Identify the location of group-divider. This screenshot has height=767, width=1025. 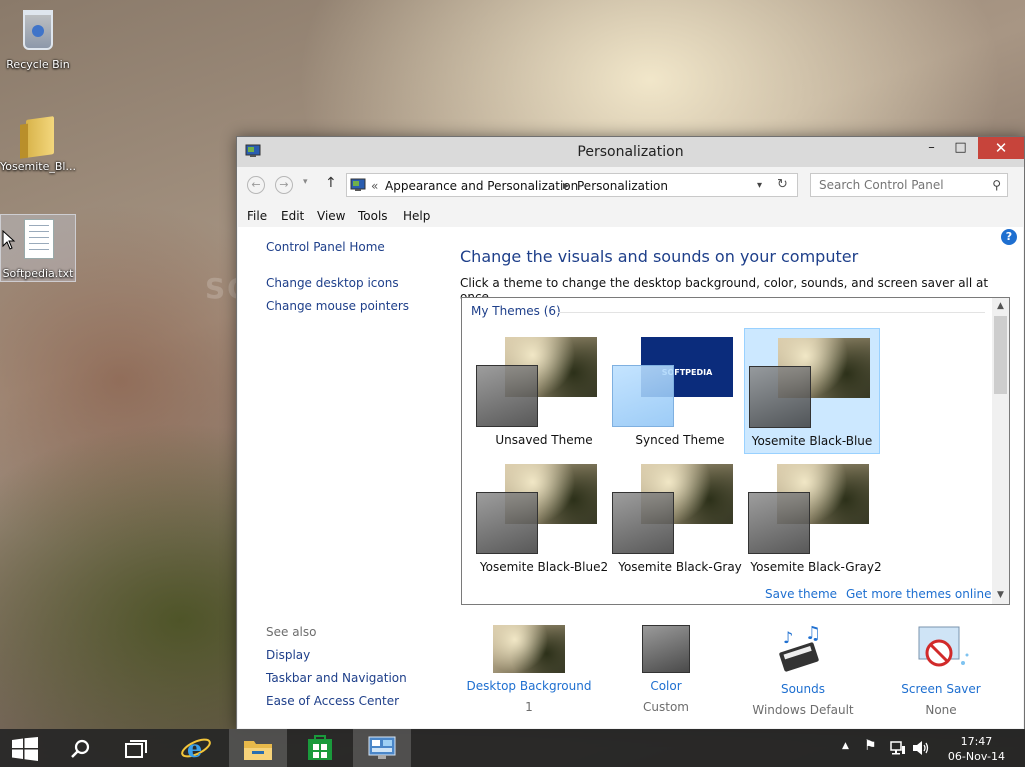
(771, 312).